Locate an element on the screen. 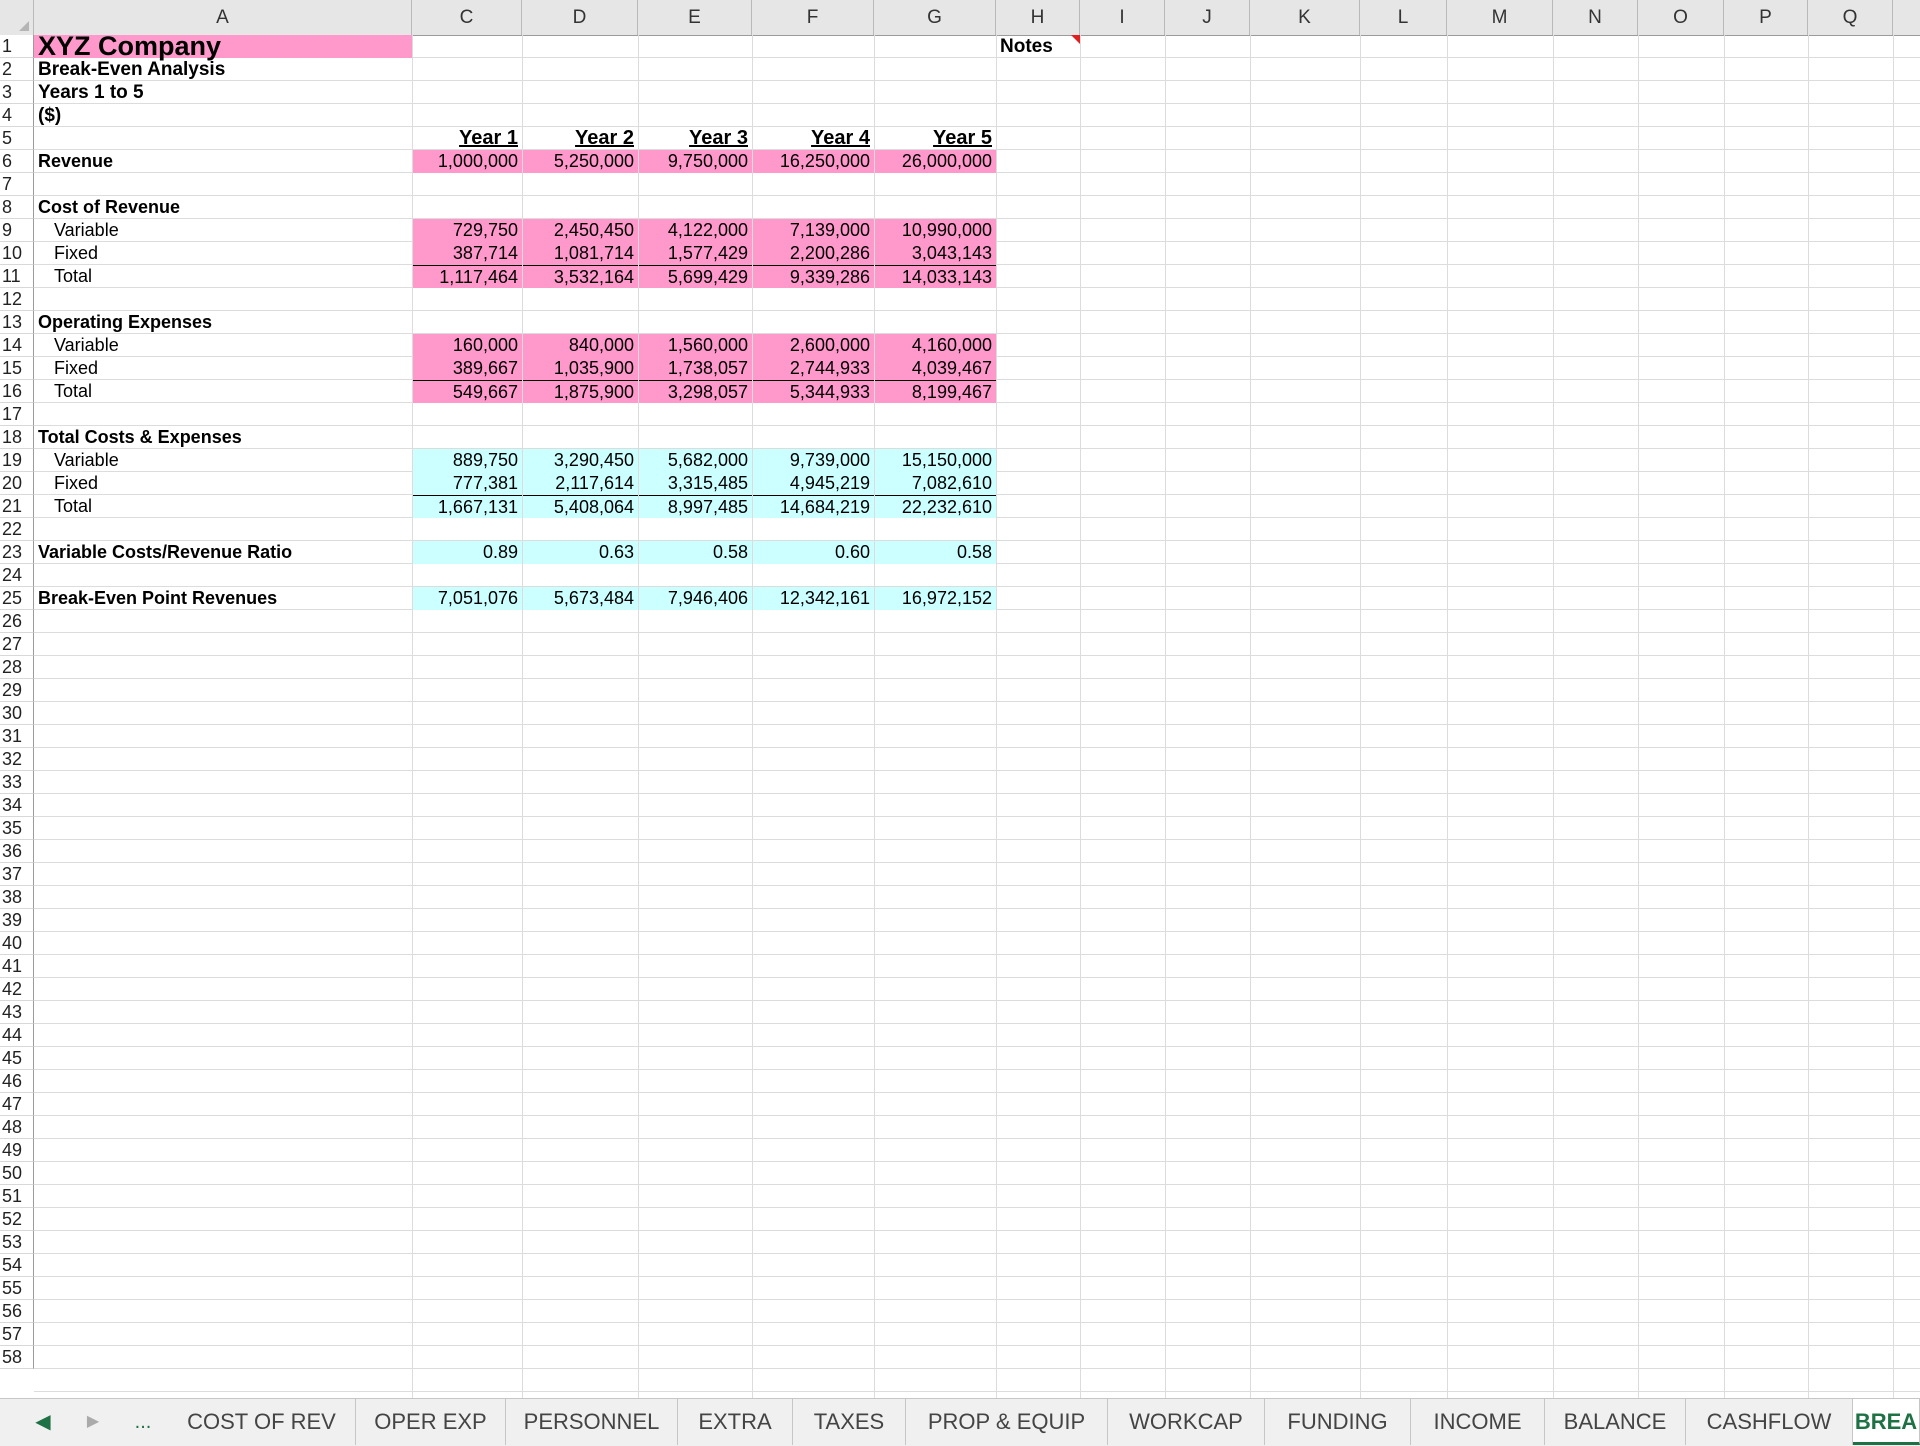  row-header-52: 52 is located at coordinates (17, 1219).